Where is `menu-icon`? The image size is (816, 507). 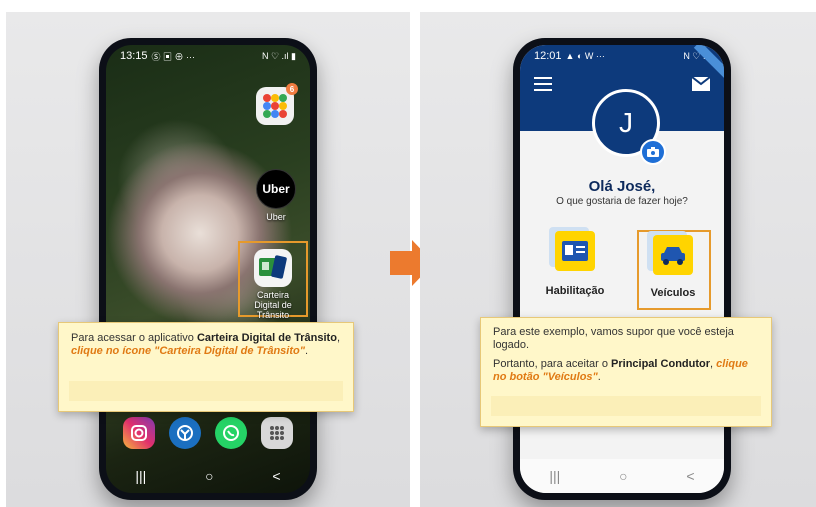 menu-icon is located at coordinates (543, 84).